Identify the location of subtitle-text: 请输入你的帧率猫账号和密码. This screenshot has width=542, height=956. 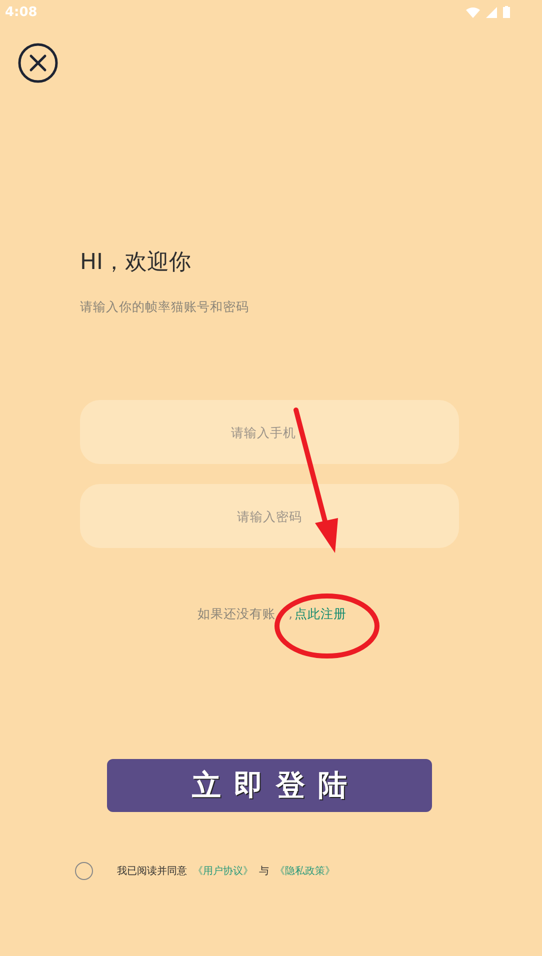
(165, 307).